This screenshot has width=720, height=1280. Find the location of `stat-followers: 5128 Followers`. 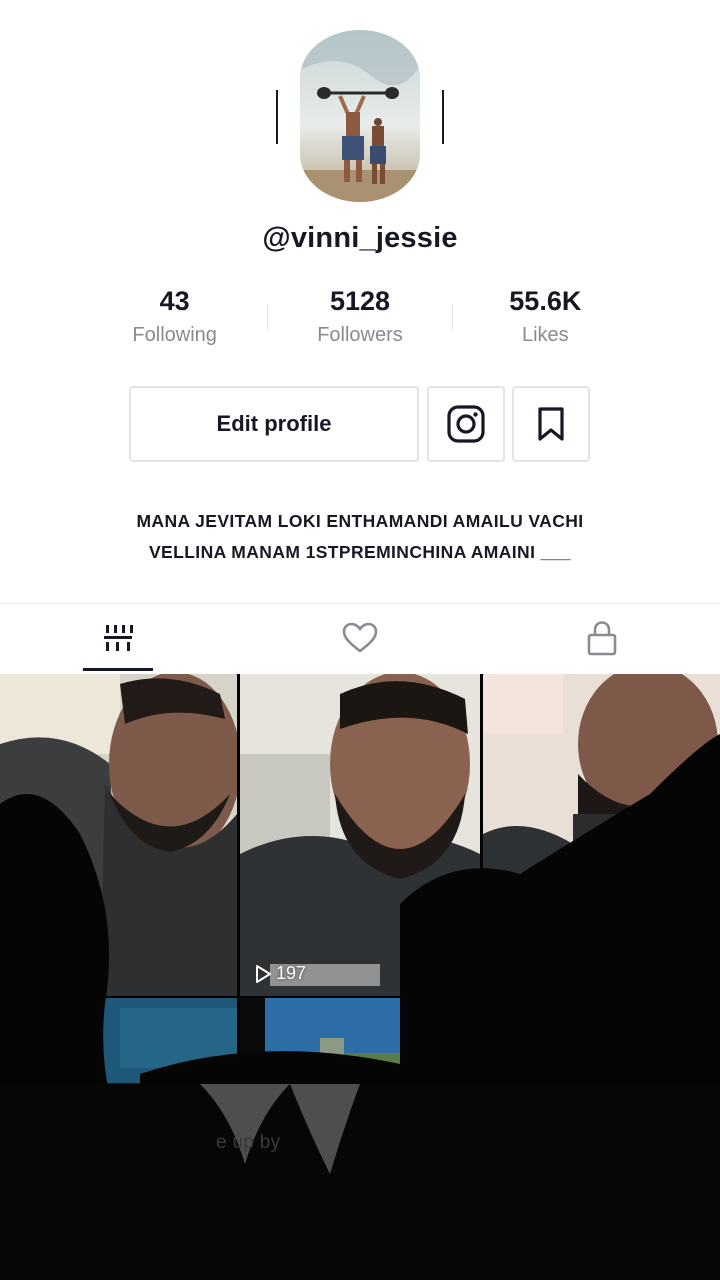

stat-followers: 5128 Followers is located at coordinates (359, 320).